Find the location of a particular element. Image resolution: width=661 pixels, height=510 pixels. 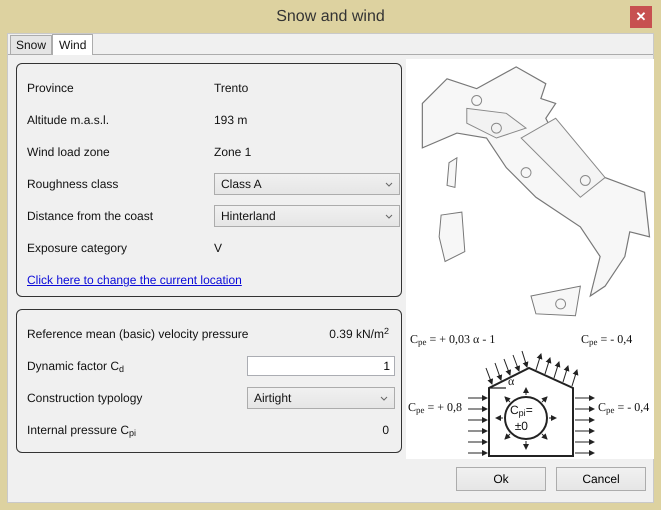

field-label: Wind load zone is located at coordinates (69, 152).